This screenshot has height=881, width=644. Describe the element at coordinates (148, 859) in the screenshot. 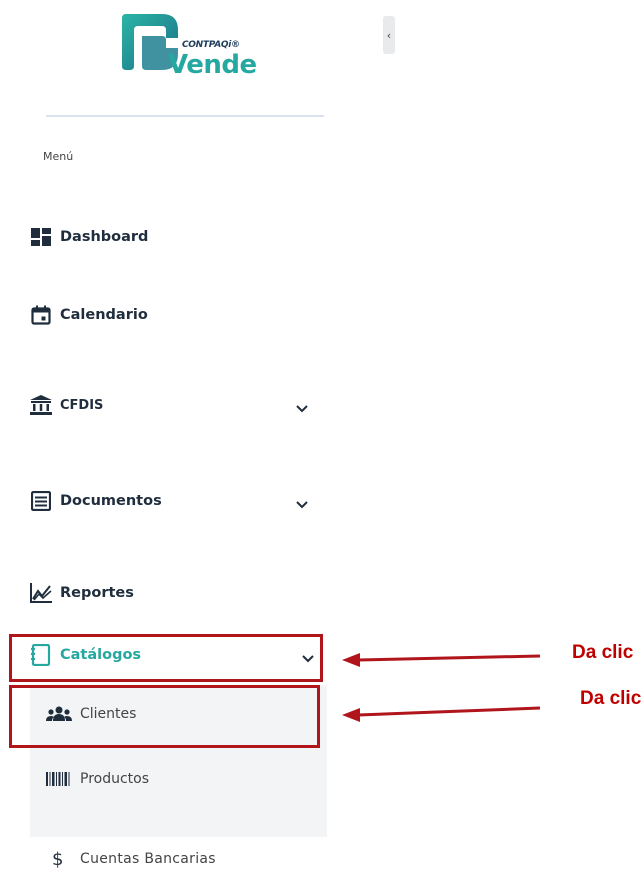

I see `submenu-item-label: Cuentas Bancarias` at that location.